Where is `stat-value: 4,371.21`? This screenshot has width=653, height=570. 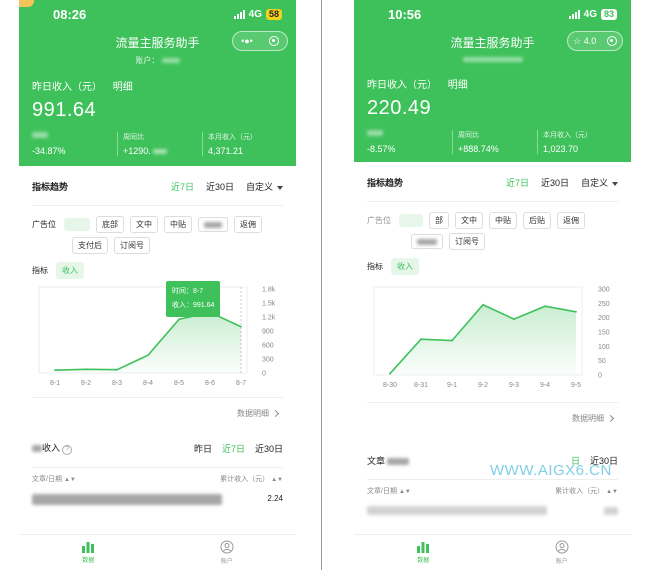 stat-value: 4,371.21 is located at coordinates (226, 151).